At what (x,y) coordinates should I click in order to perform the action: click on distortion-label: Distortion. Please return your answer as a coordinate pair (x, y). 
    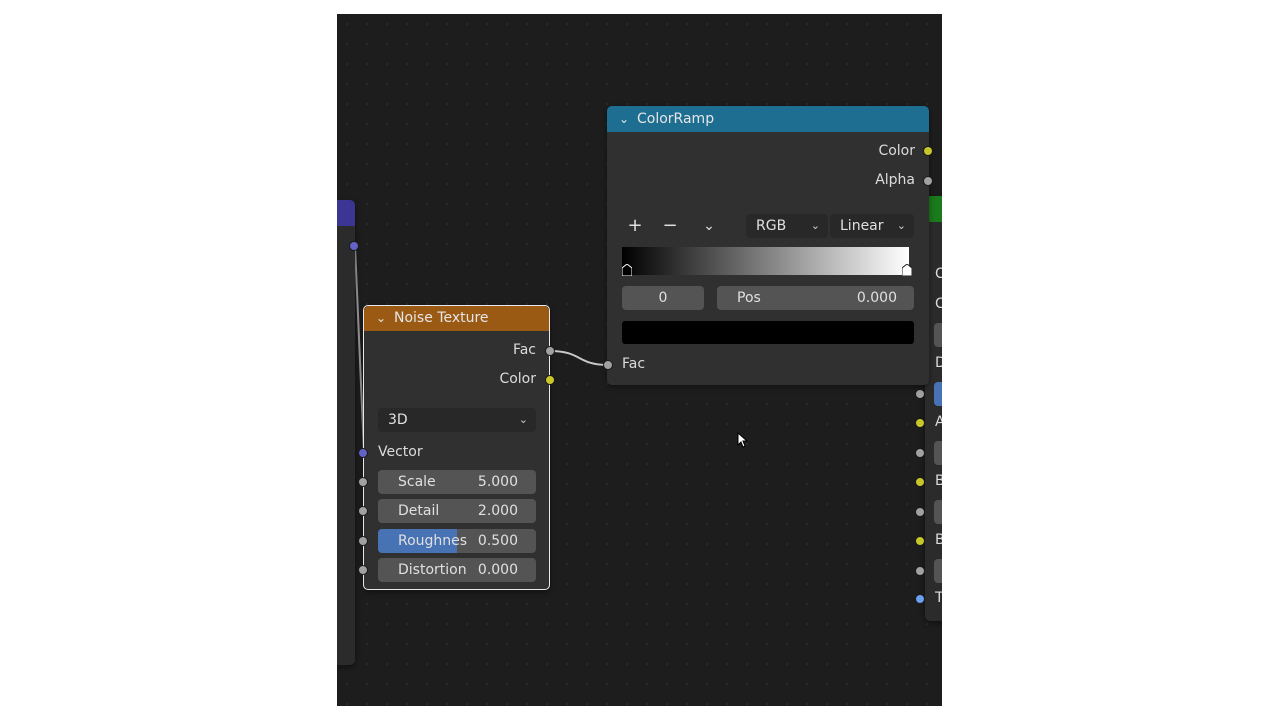
    Looking at the image, I should click on (432, 570).